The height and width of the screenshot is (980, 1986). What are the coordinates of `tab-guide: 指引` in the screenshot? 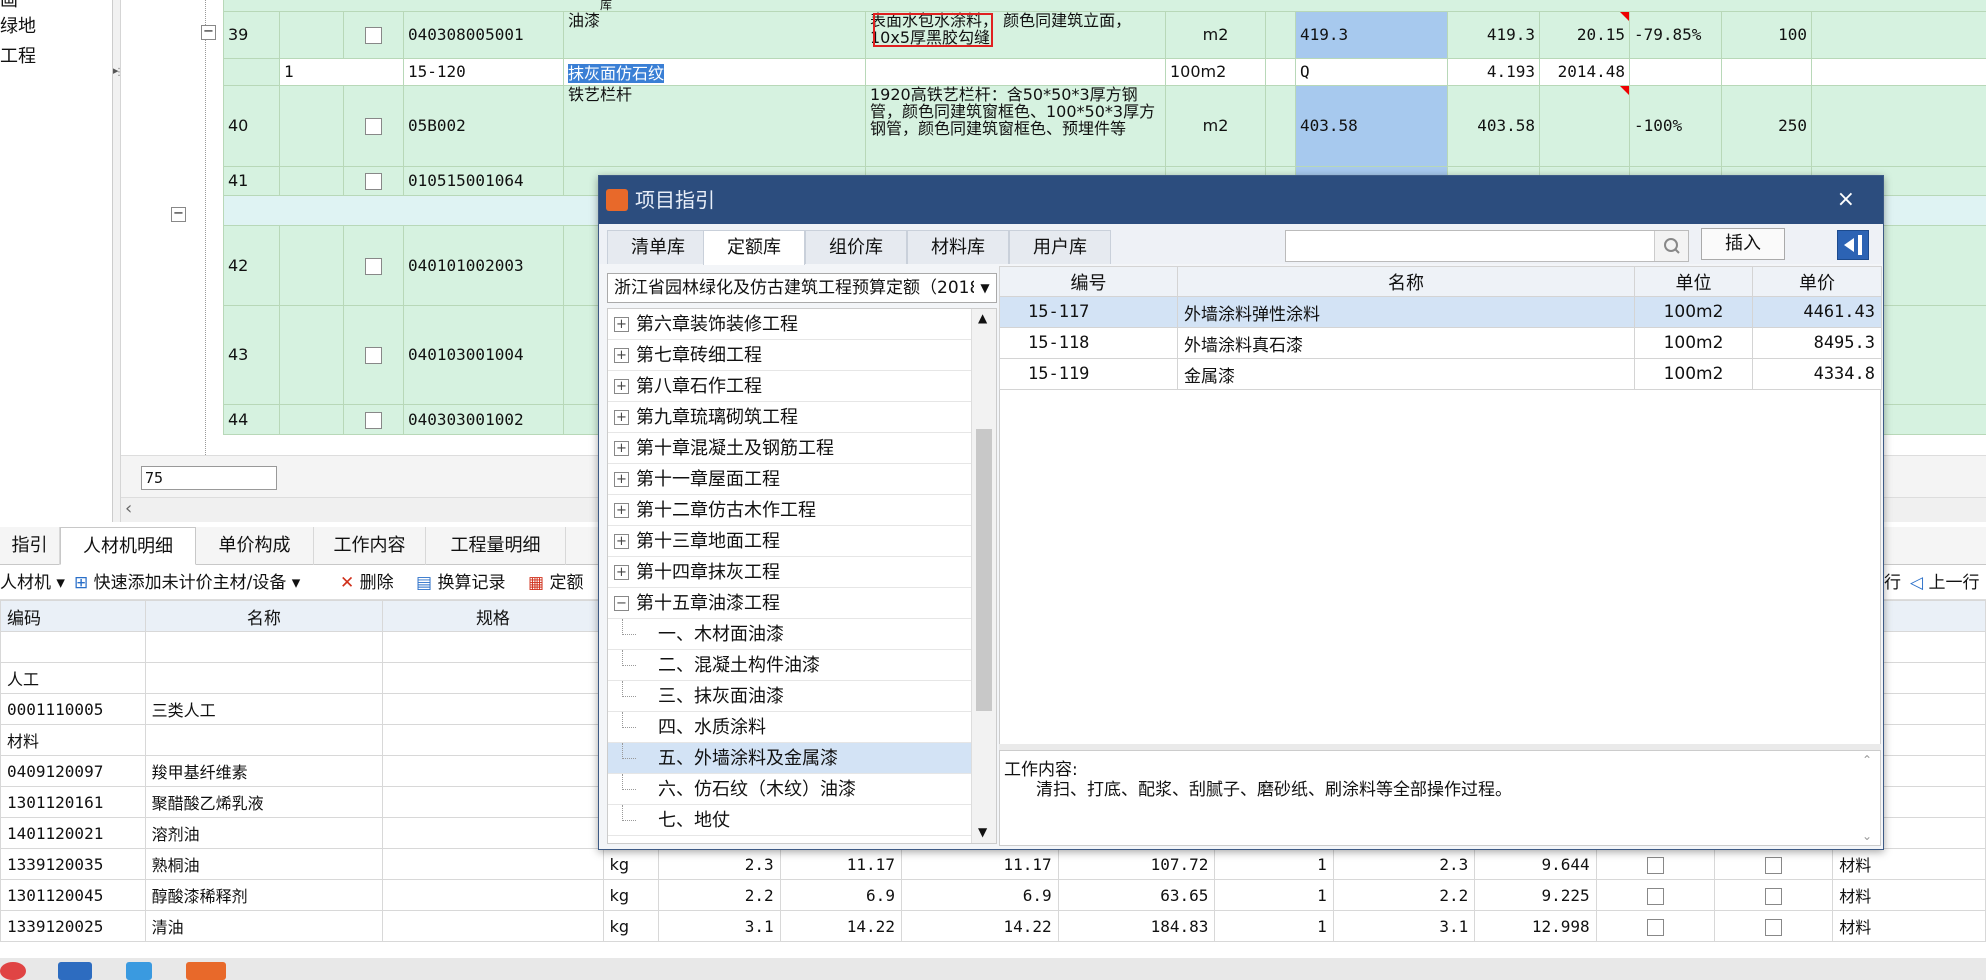 It's located at (30, 546).